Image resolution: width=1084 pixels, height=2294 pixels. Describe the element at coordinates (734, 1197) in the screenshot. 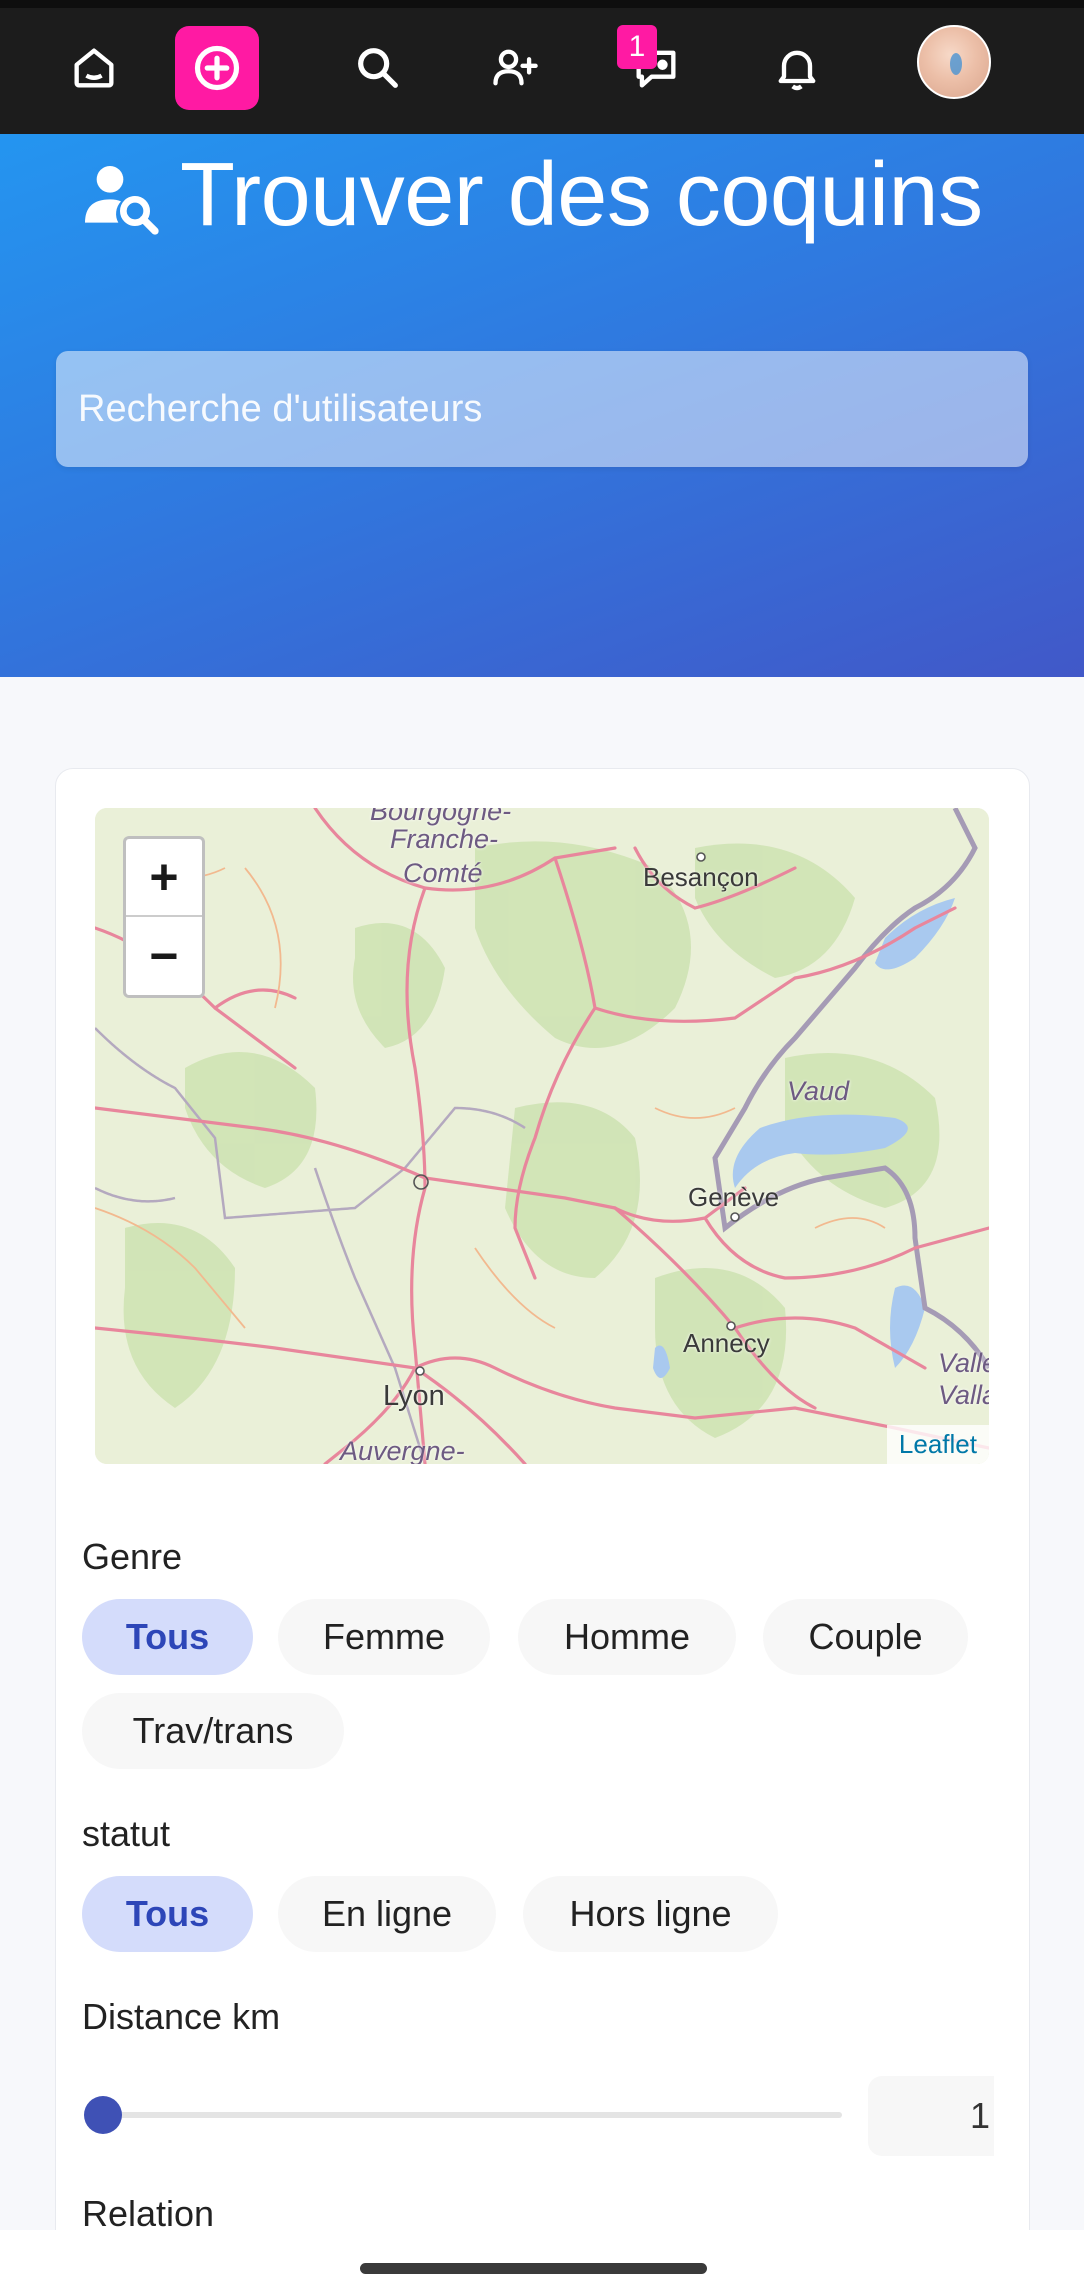

I see `map-label-geneve: Genève` at that location.